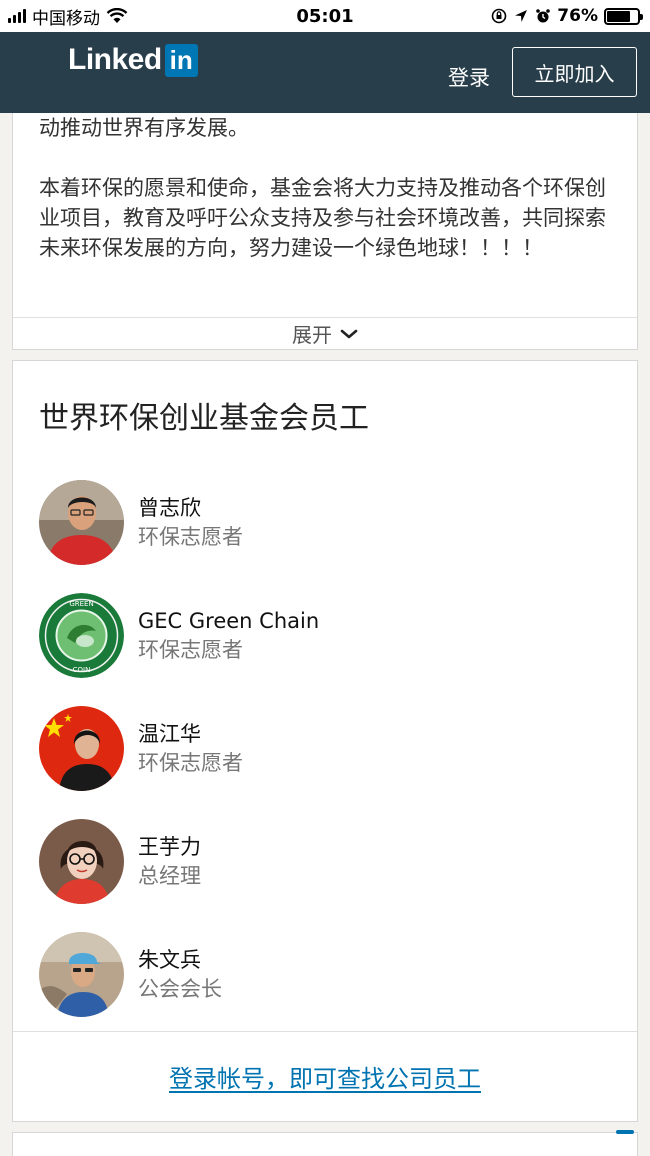 The image size is (650, 1156). I want to click on avatar: GREEN COIN, so click(81, 635).